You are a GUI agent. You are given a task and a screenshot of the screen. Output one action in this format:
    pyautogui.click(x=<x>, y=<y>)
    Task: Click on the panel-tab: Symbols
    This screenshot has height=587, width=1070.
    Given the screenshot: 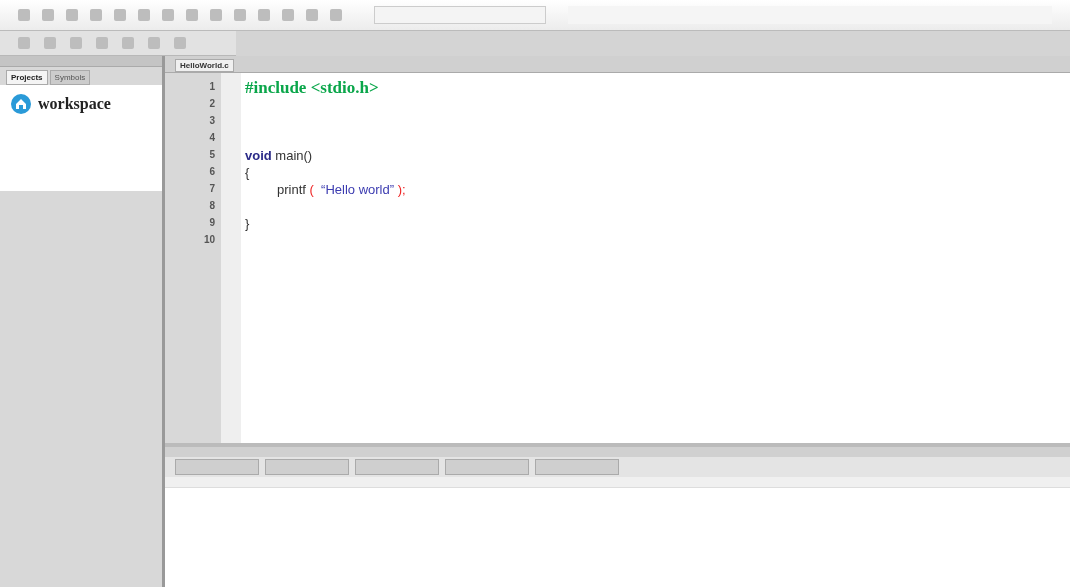 What is the action you would take?
    pyautogui.click(x=70, y=77)
    